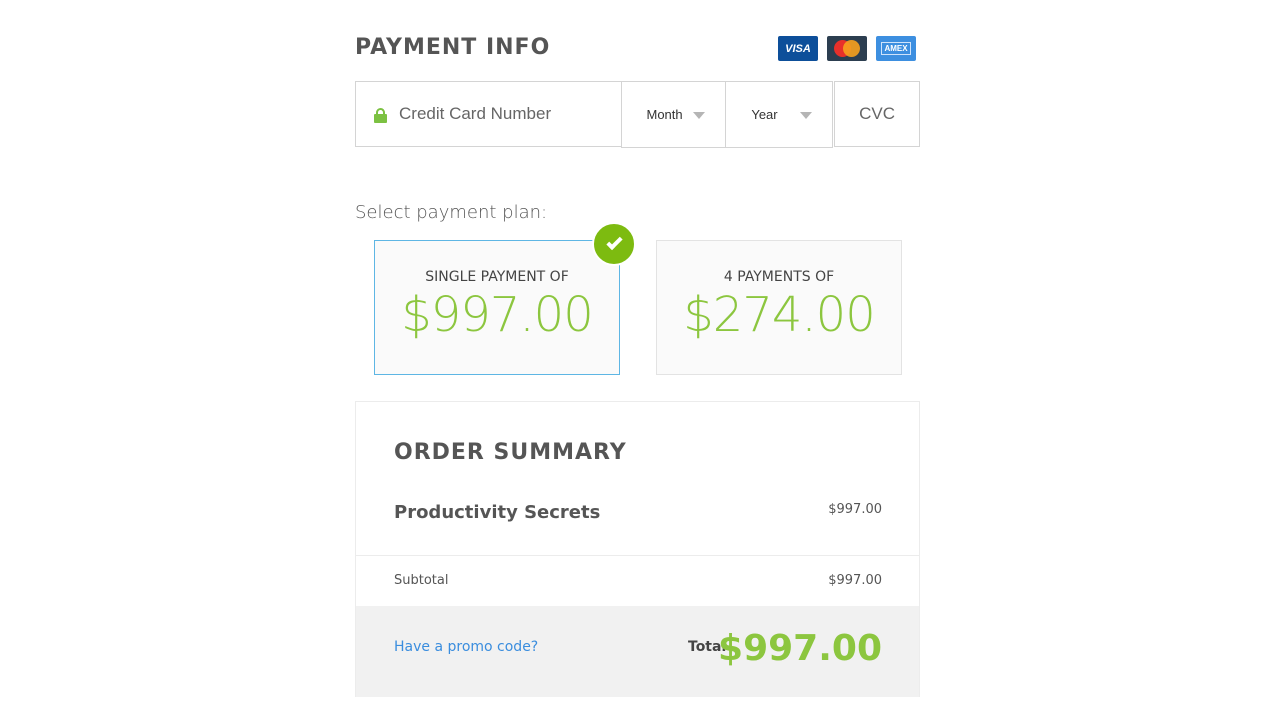 The height and width of the screenshot is (720, 1280). What do you see at coordinates (466, 647) in the screenshot?
I see `promo-code-link: Have a promo code?` at bounding box center [466, 647].